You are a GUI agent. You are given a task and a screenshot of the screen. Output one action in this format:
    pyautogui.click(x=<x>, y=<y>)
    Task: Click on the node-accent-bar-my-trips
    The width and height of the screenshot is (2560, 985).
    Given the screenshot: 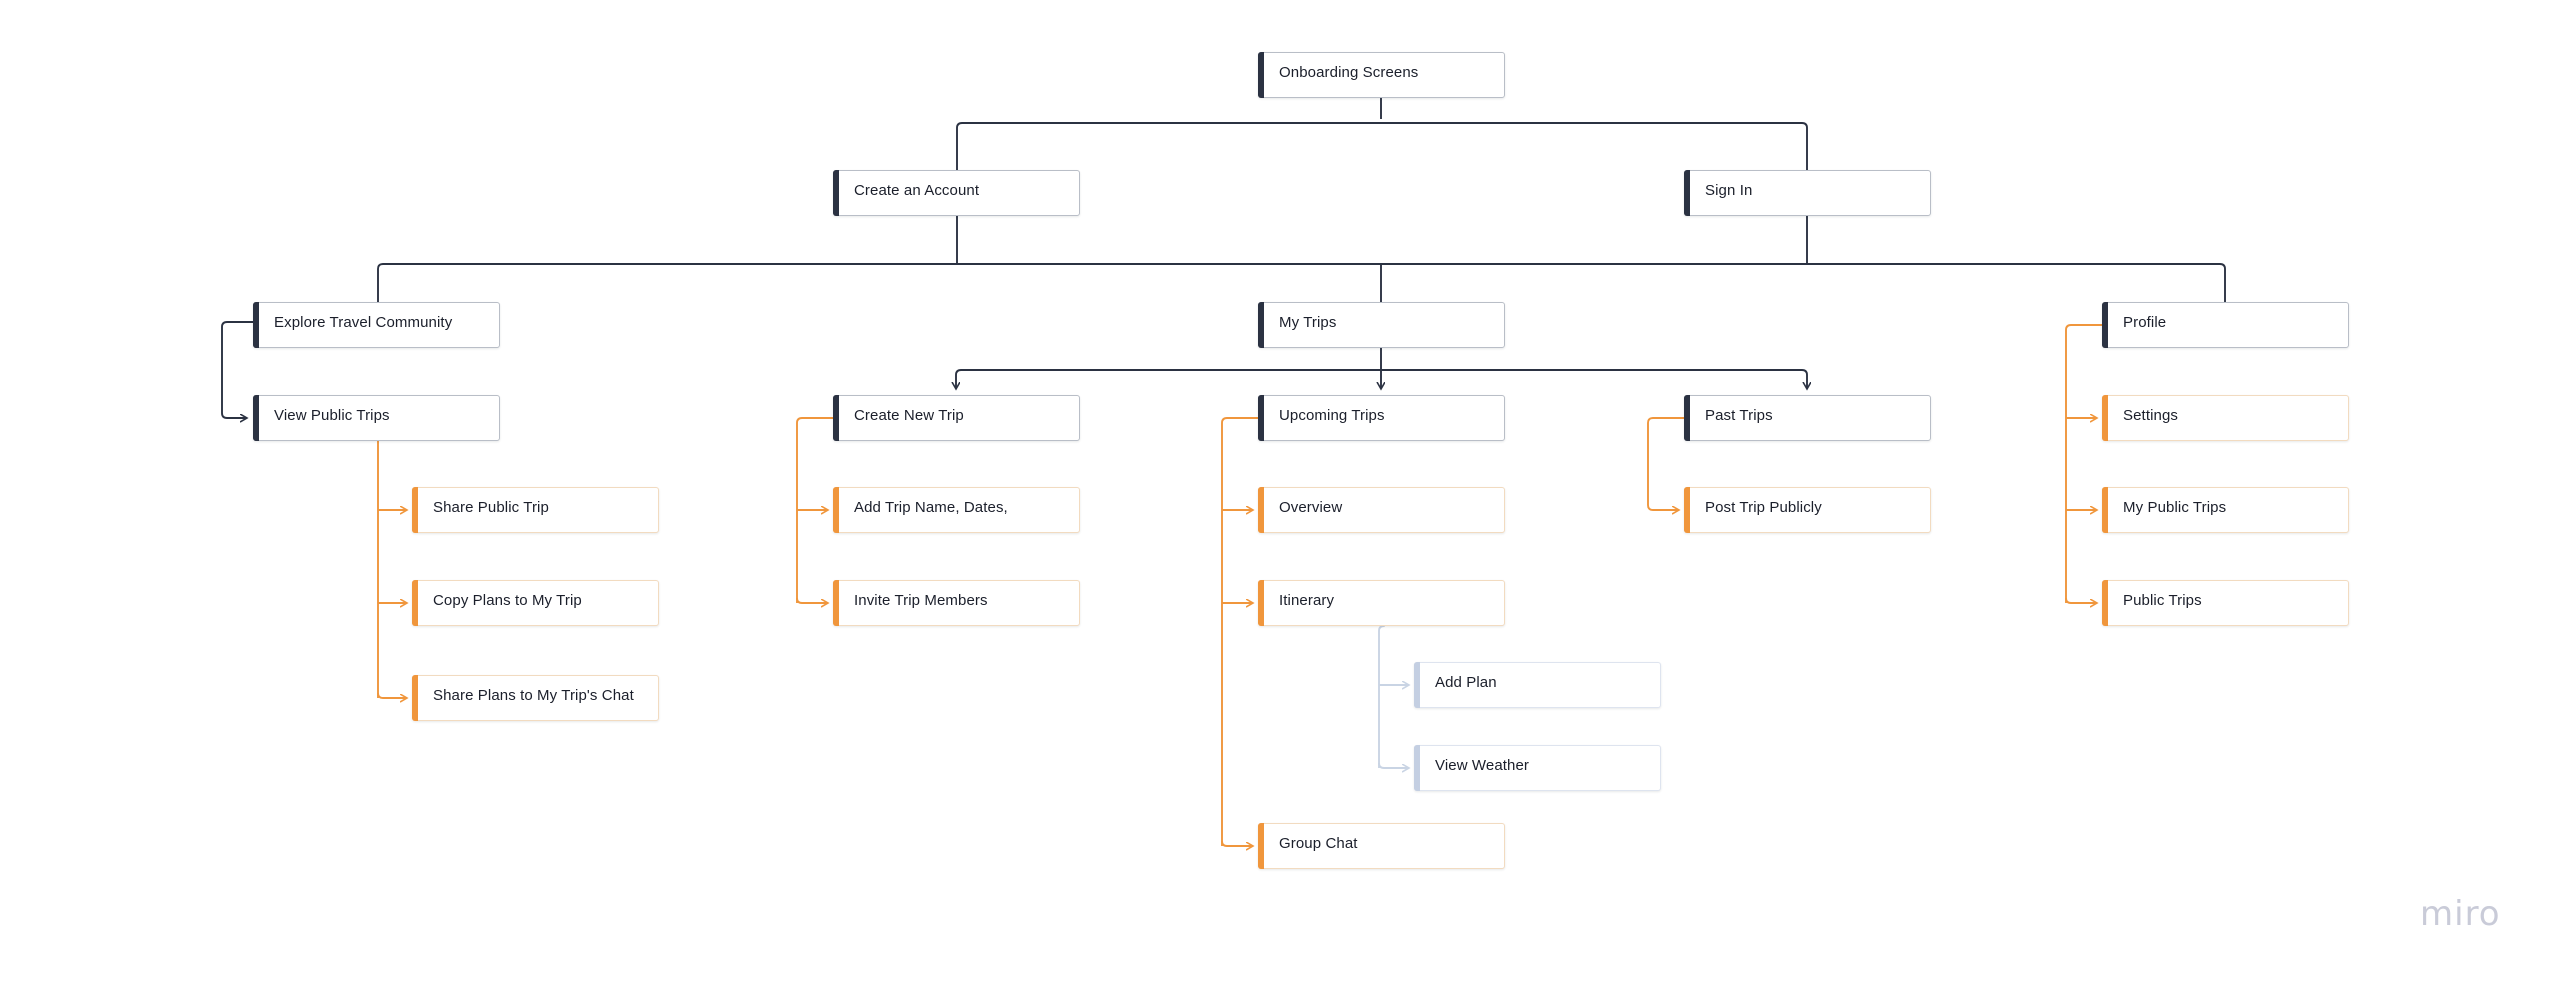 What is the action you would take?
    pyautogui.click(x=1261, y=325)
    